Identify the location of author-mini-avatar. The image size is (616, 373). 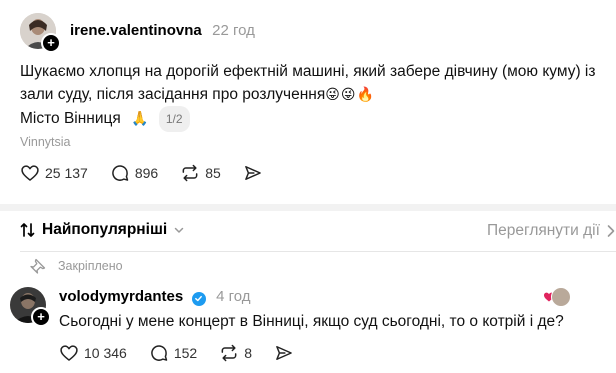
(561, 297).